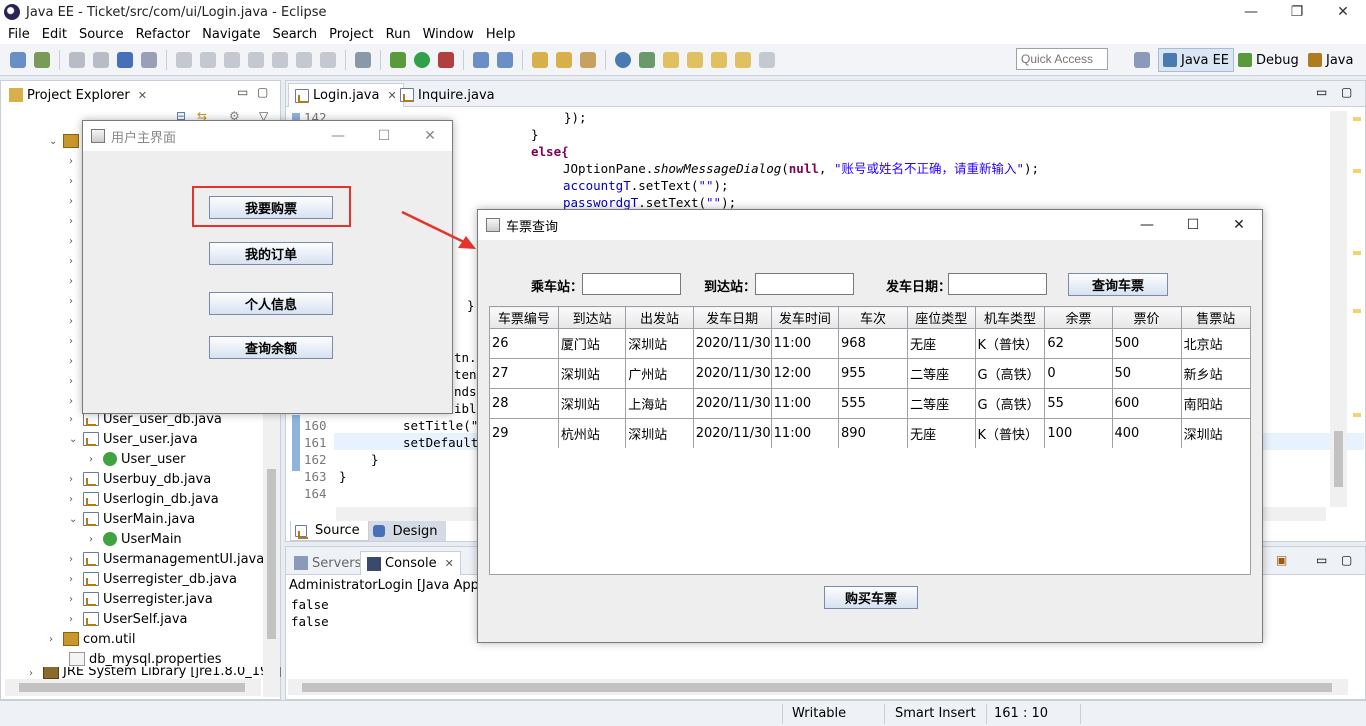 This screenshot has height=726, width=1366. I want to click on tab-design: Design, so click(407, 531).